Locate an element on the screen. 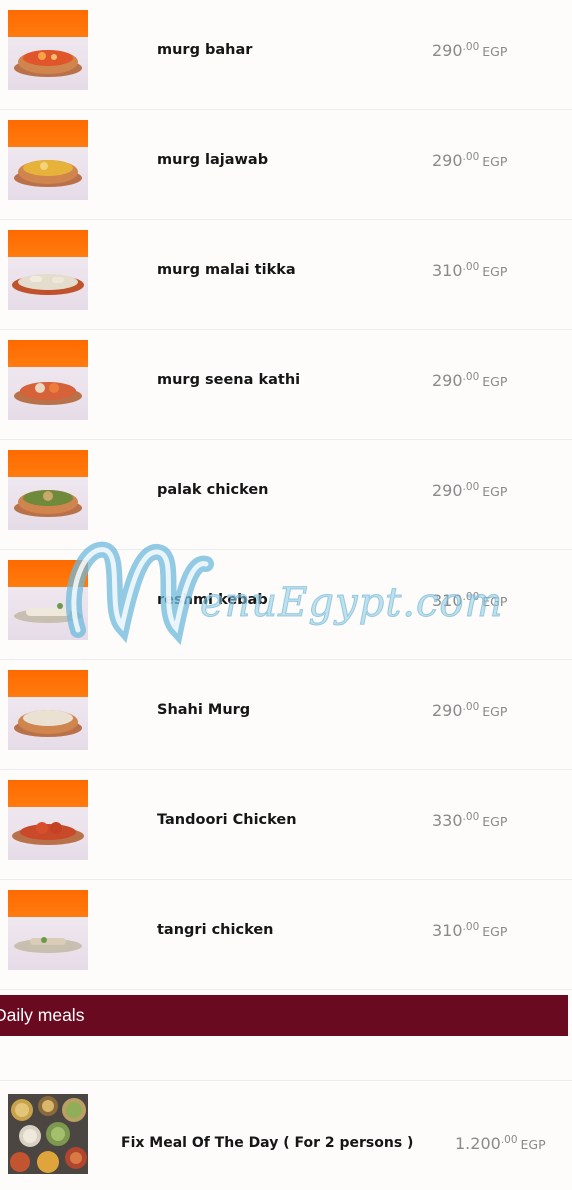 This screenshot has width=572, height=1190. item-name: palak chicken is located at coordinates (213, 490).